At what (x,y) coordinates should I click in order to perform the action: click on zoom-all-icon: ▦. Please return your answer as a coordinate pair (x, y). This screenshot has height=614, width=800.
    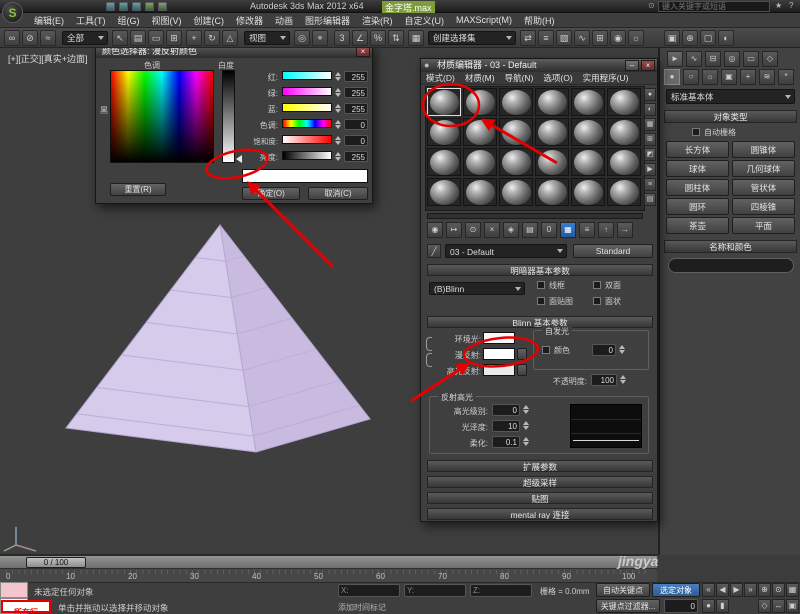
    Looking at the image, I should click on (792, 590).